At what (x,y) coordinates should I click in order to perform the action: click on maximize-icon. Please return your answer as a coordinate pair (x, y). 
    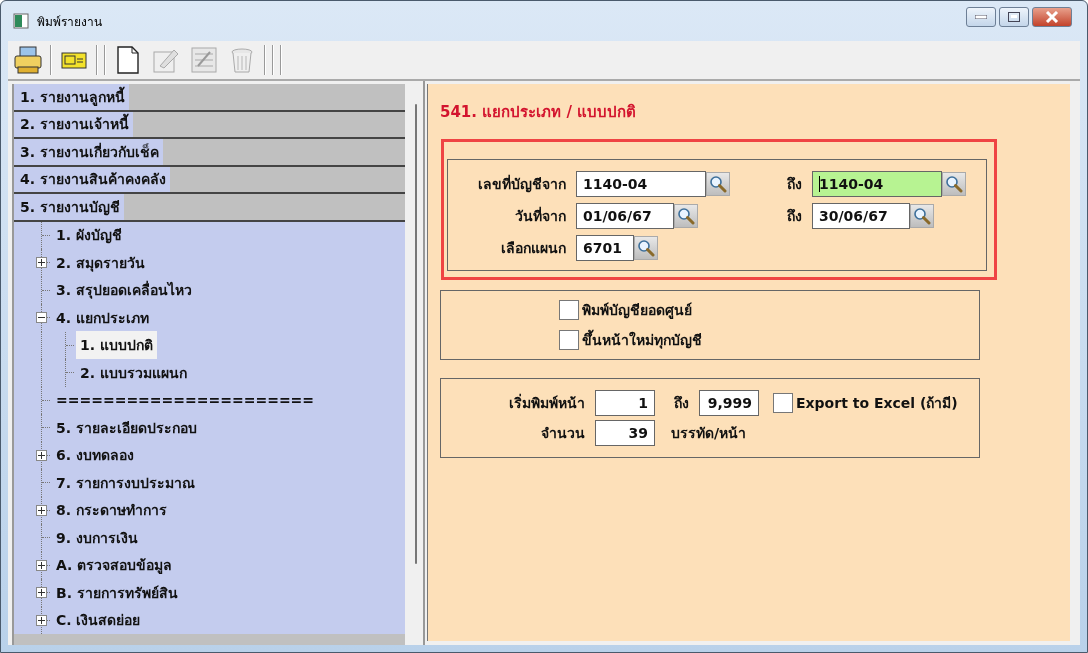
    Looking at the image, I should click on (1014, 17).